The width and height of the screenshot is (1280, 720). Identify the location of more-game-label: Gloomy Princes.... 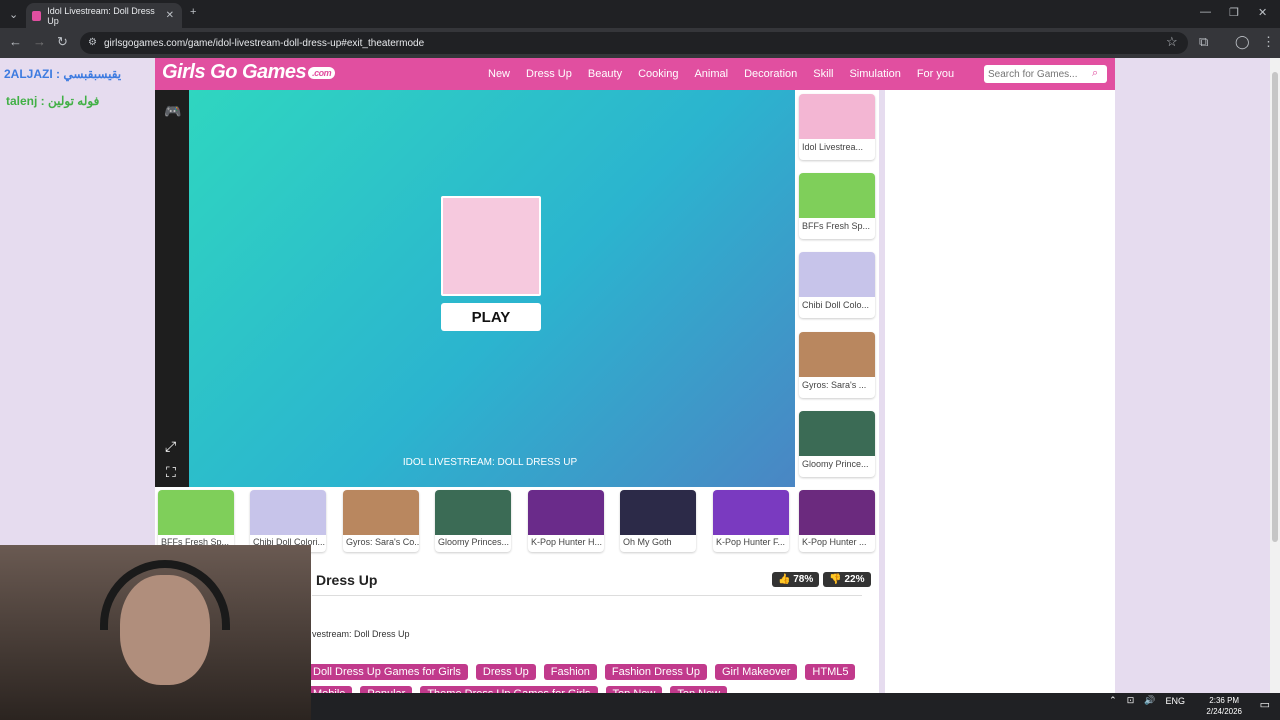
(474, 542).